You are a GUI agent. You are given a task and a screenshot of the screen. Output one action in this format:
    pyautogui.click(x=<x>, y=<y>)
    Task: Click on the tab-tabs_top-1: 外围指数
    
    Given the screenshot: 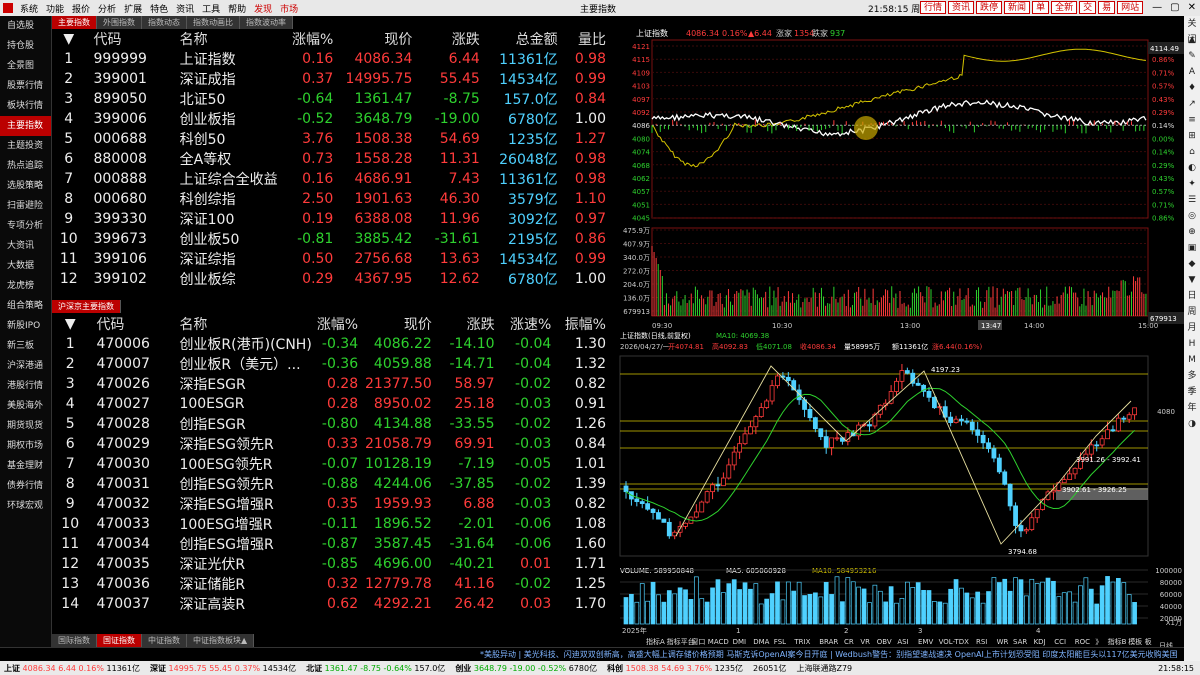 What is the action you would take?
    pyautogui.click(x=119, y=22)
    